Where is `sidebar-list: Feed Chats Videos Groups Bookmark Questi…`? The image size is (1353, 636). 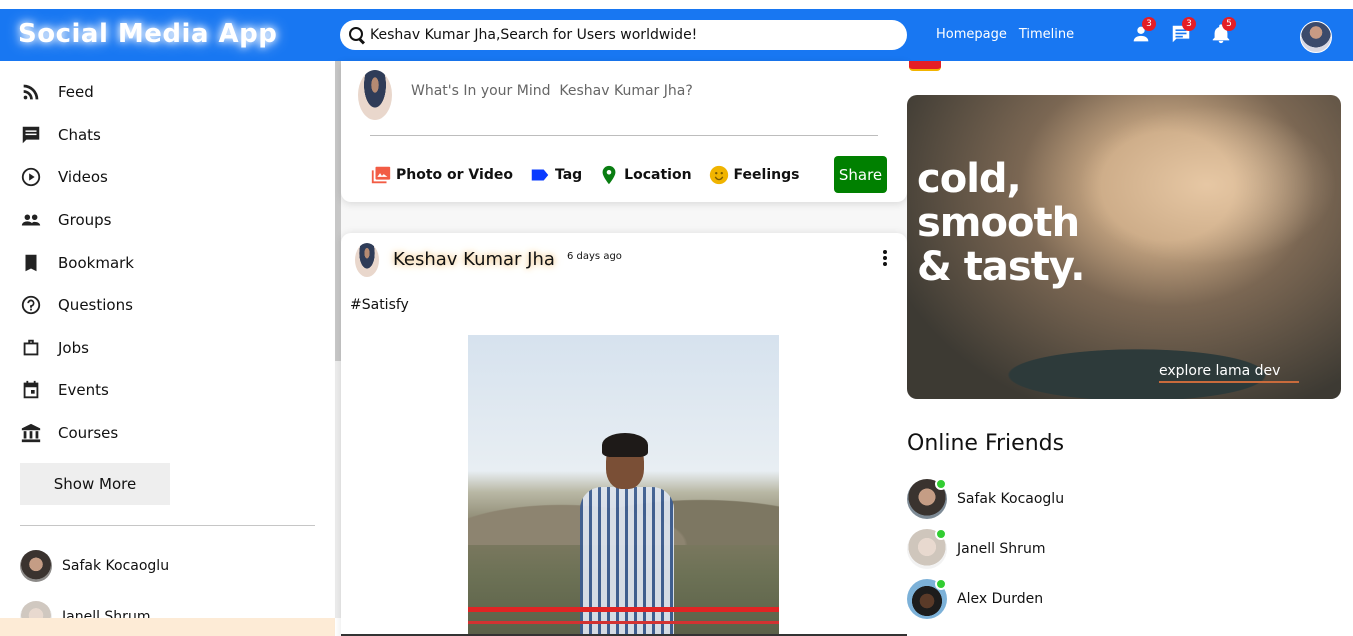 sidebar-list: Feed Chats Videos Groups Bookmark Questi… is located at coordinates (77, 262).